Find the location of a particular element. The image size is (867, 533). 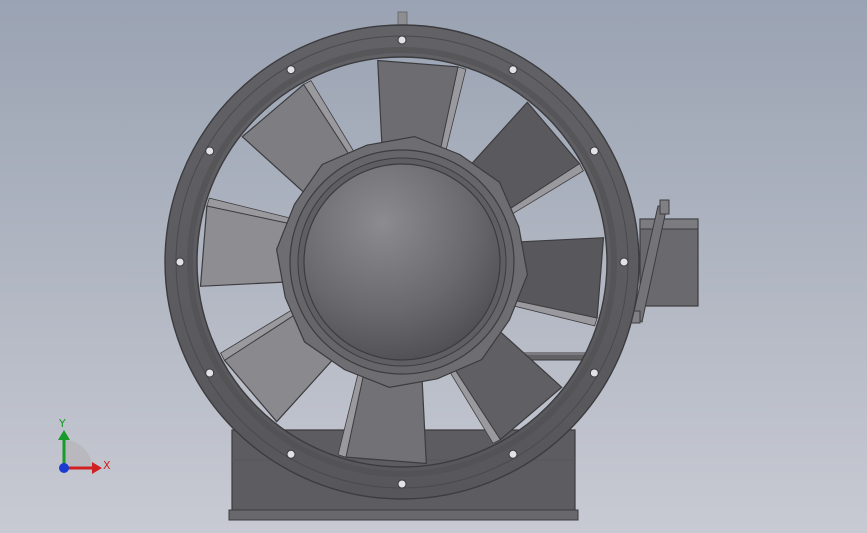

triad-x-label: X is located at coordinates (107, 465).